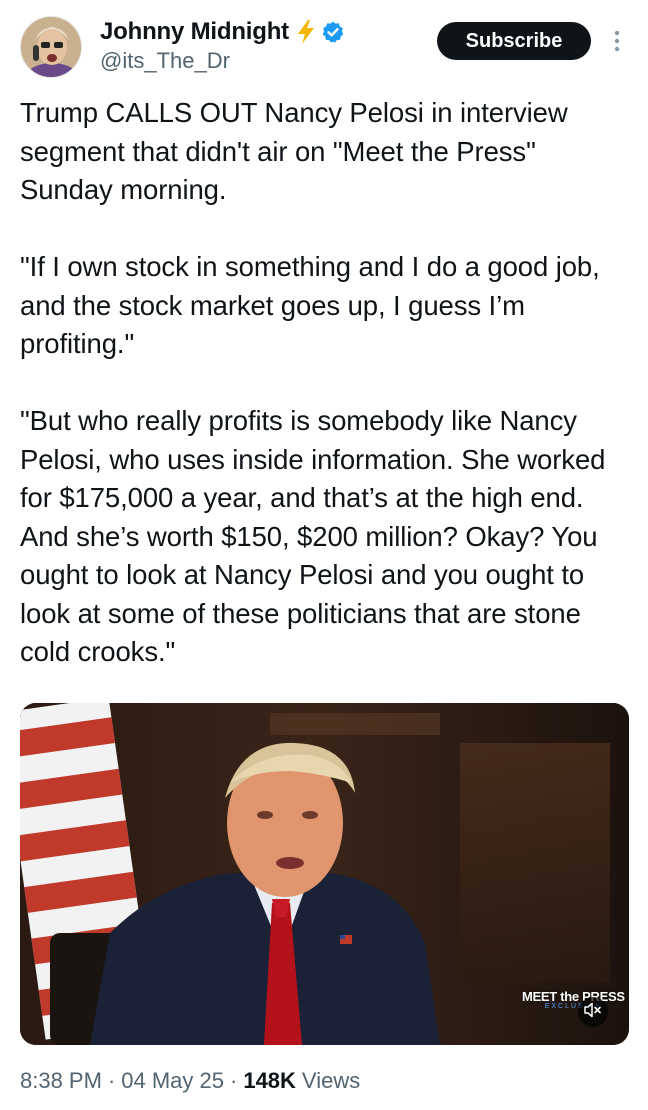 The image size is (648, 1110). Describe the element at coordinates (165, 61) in the screenshot. I see `author-handle: @its_The_Dr` at that location.